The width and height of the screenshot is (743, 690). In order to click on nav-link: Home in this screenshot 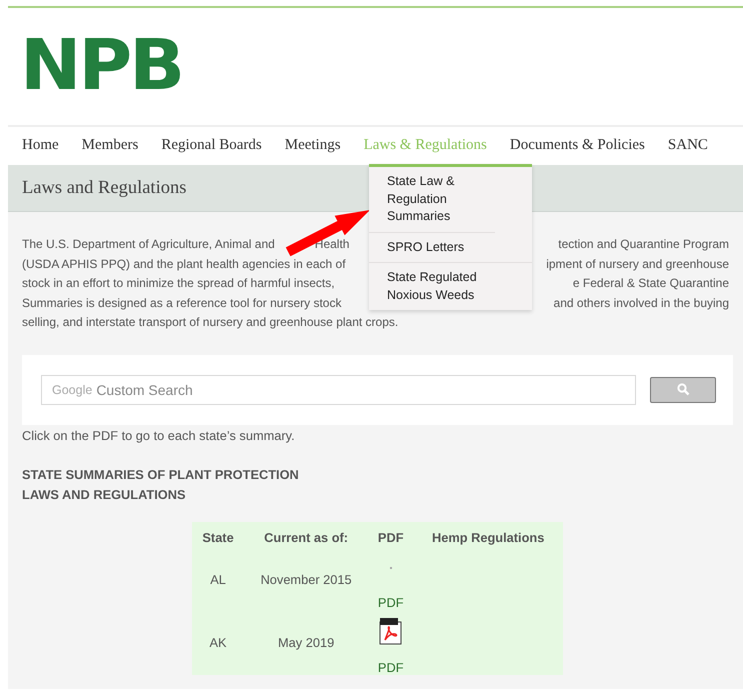, I will do `click(40, 145)`.